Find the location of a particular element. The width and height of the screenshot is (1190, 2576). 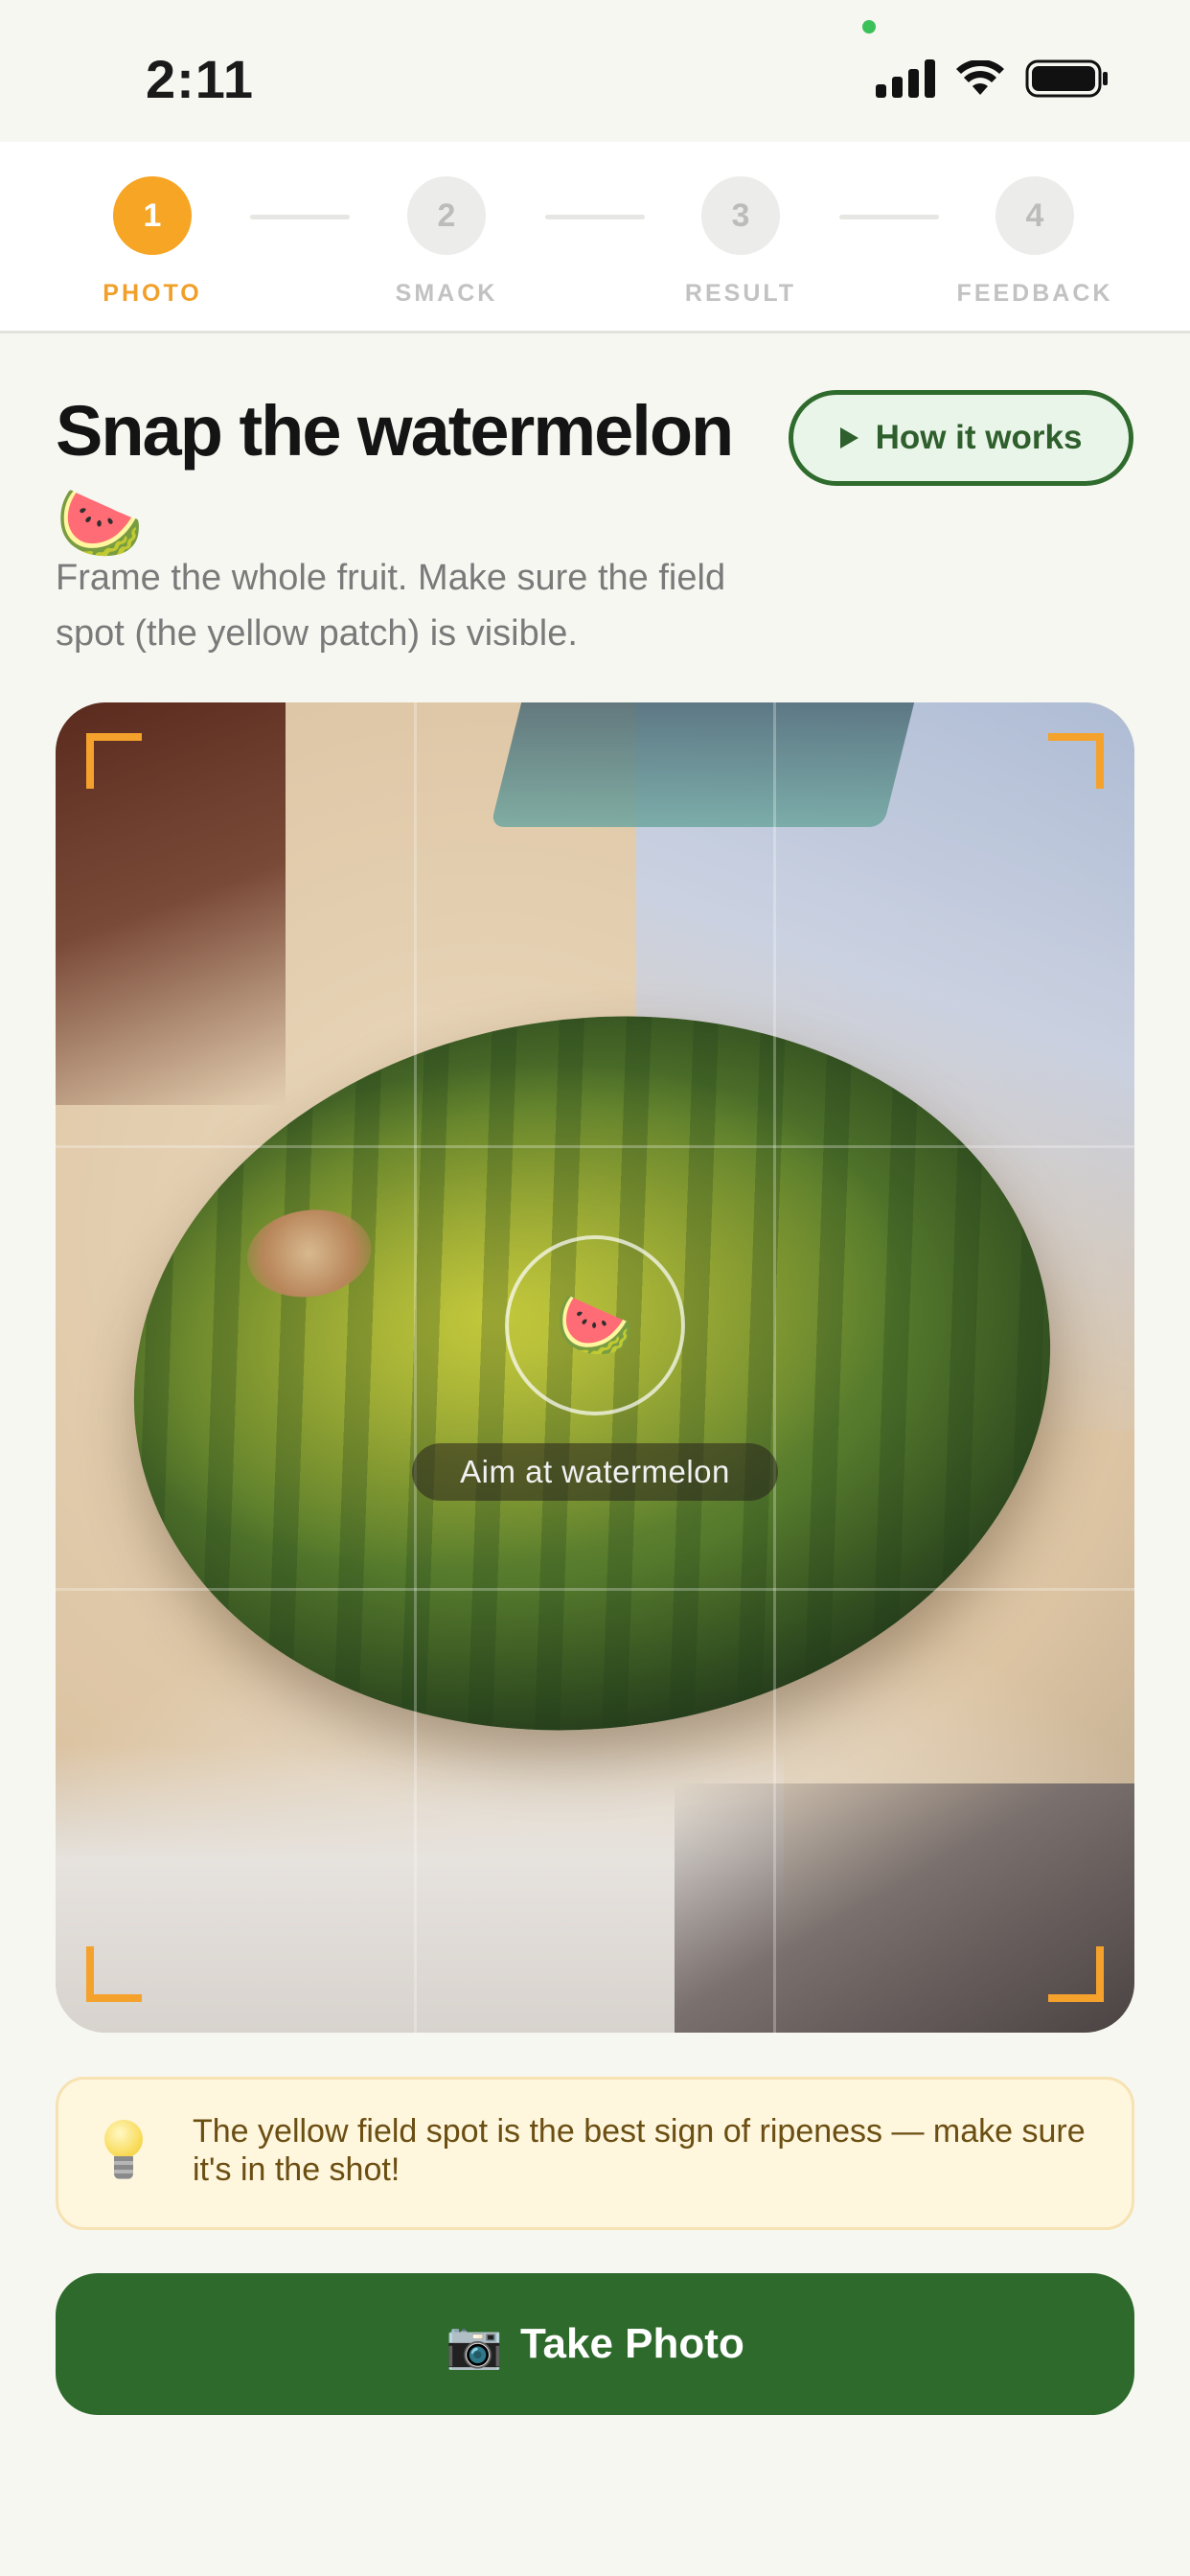

status-icons is located at coordinates (993, 79).